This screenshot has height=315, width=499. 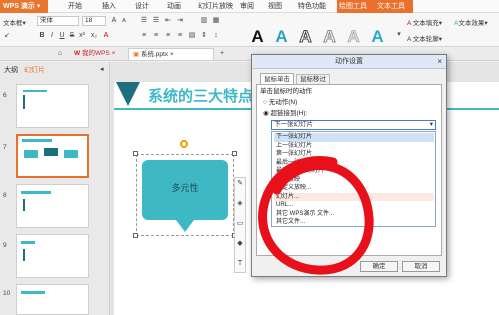 I want to click on hyperlink-selected-value: 下一张幻灯片, so click(x=293, y=124).